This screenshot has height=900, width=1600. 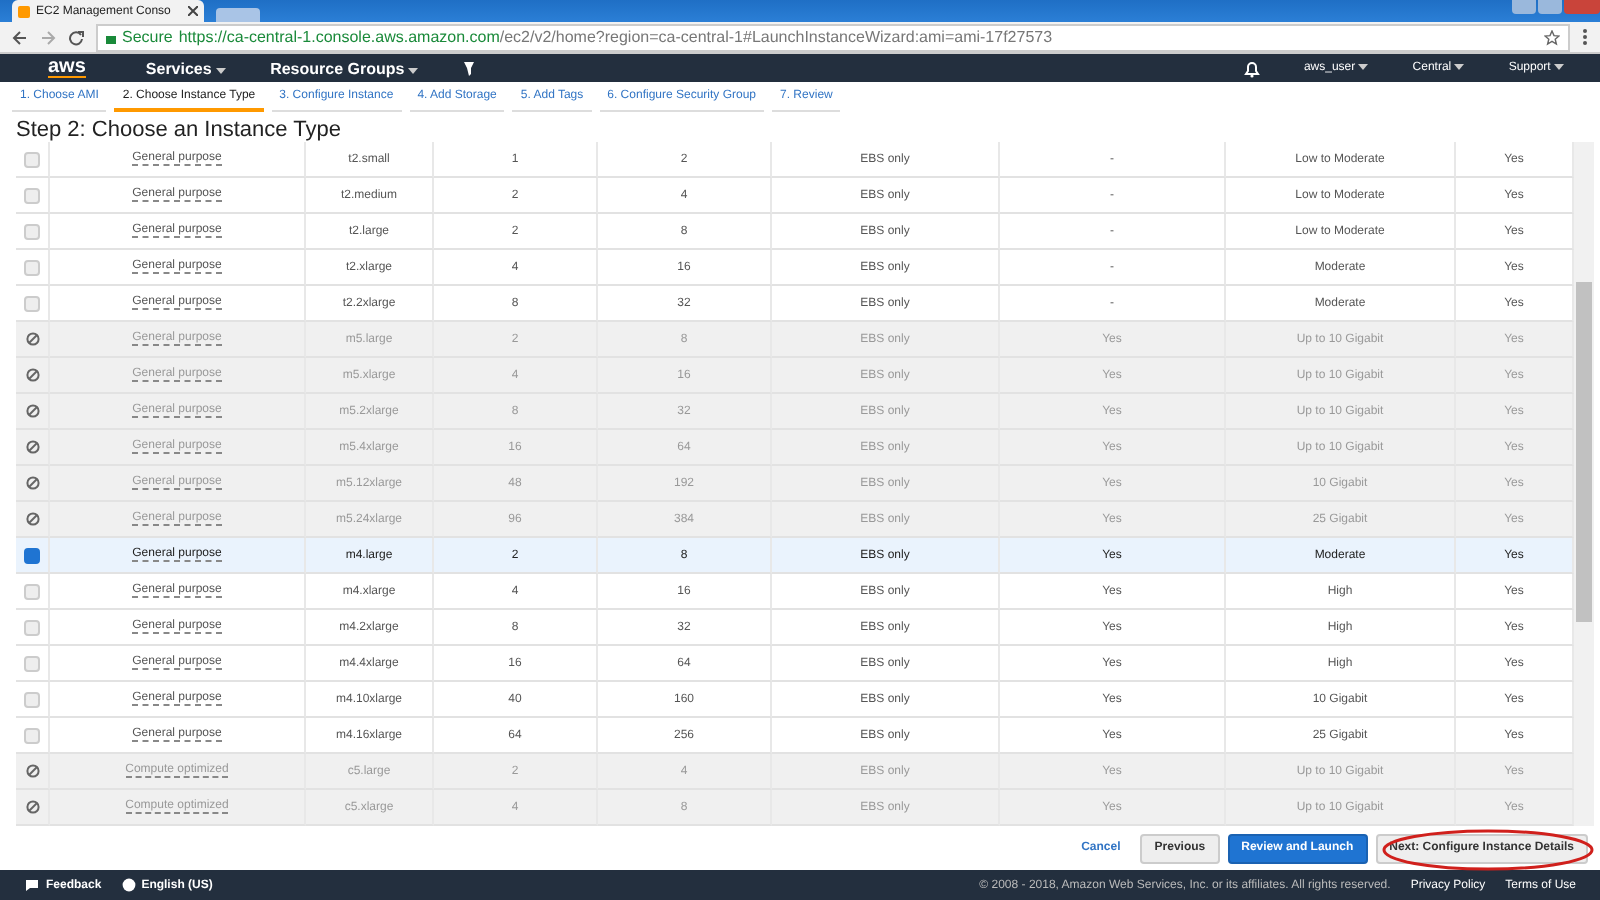 What do you see at coordinates (1584, 484) in the screenshot?
I see `scrollbar` at bounding box center [1584, 484].